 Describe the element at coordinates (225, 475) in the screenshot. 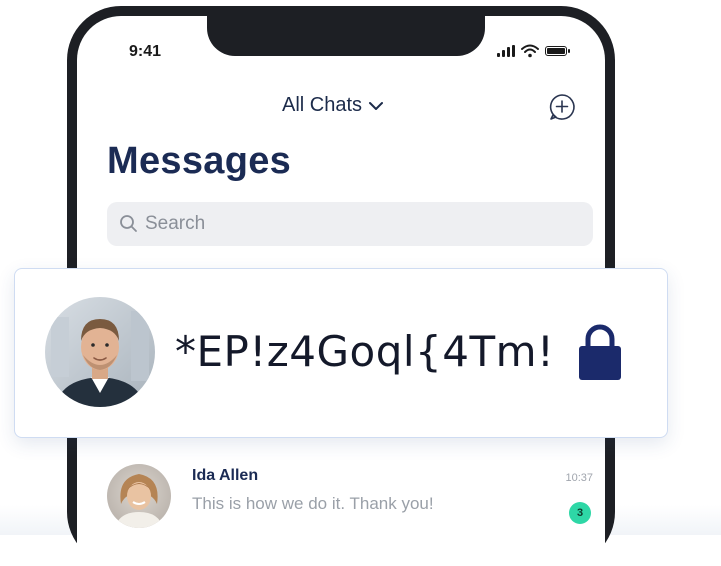

I see `chat-name: Ida Allen` at that location.